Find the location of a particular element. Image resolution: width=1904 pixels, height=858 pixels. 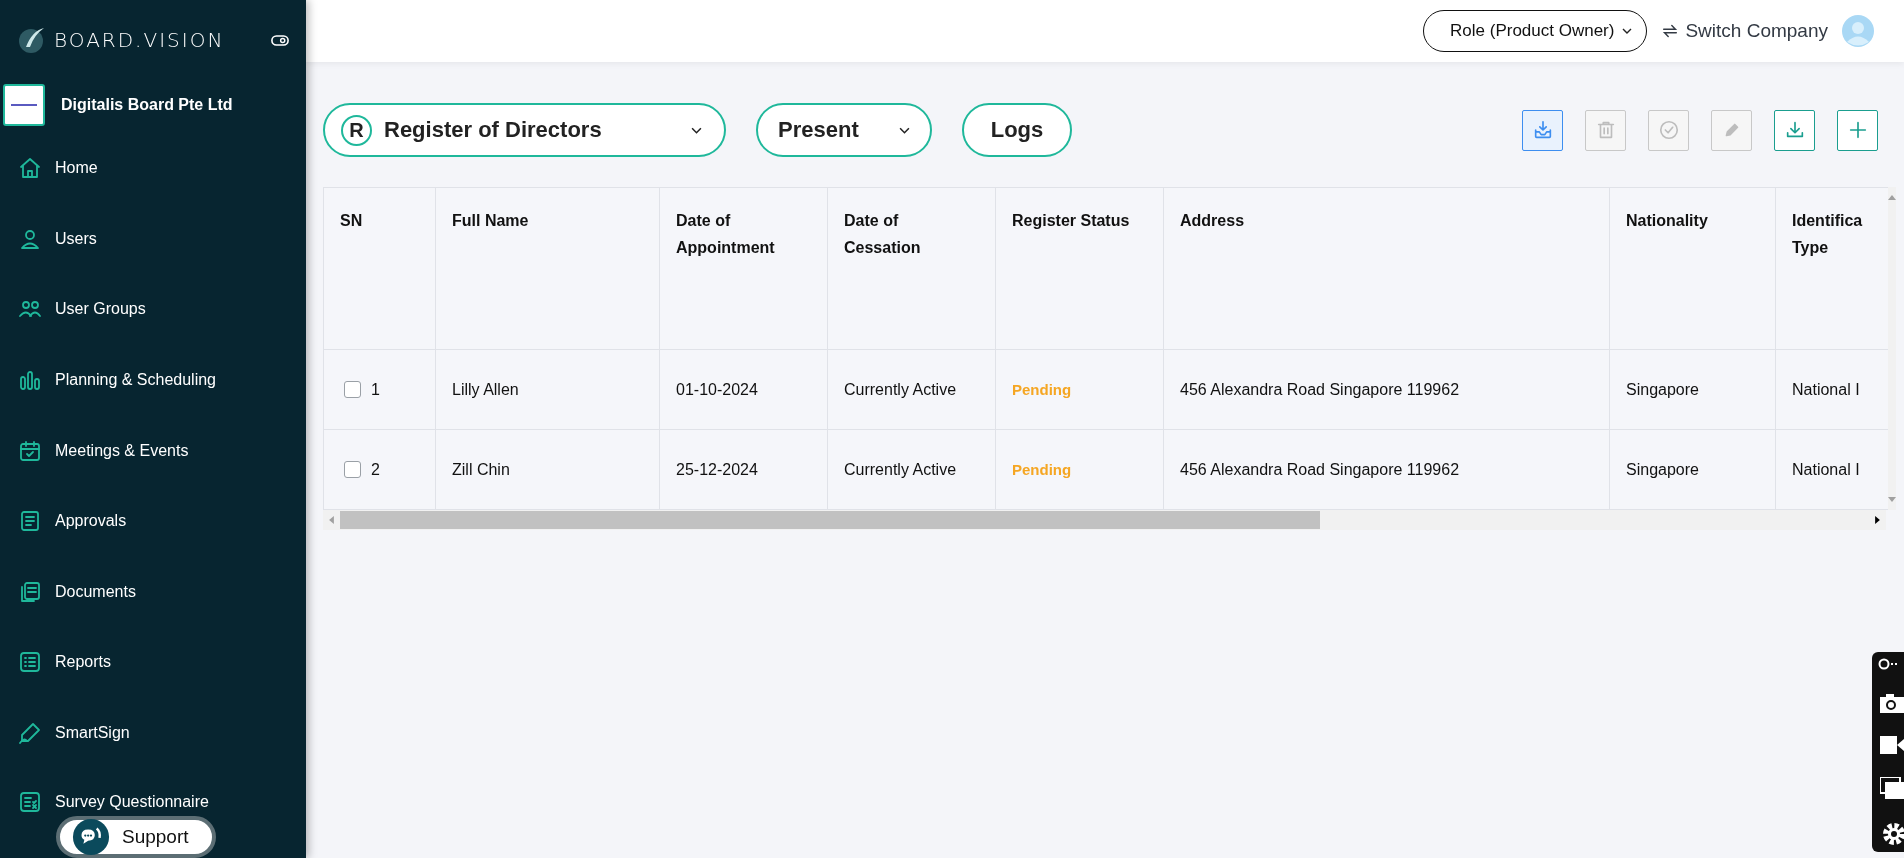

swap-icon is located at coordinates (1670, 31).